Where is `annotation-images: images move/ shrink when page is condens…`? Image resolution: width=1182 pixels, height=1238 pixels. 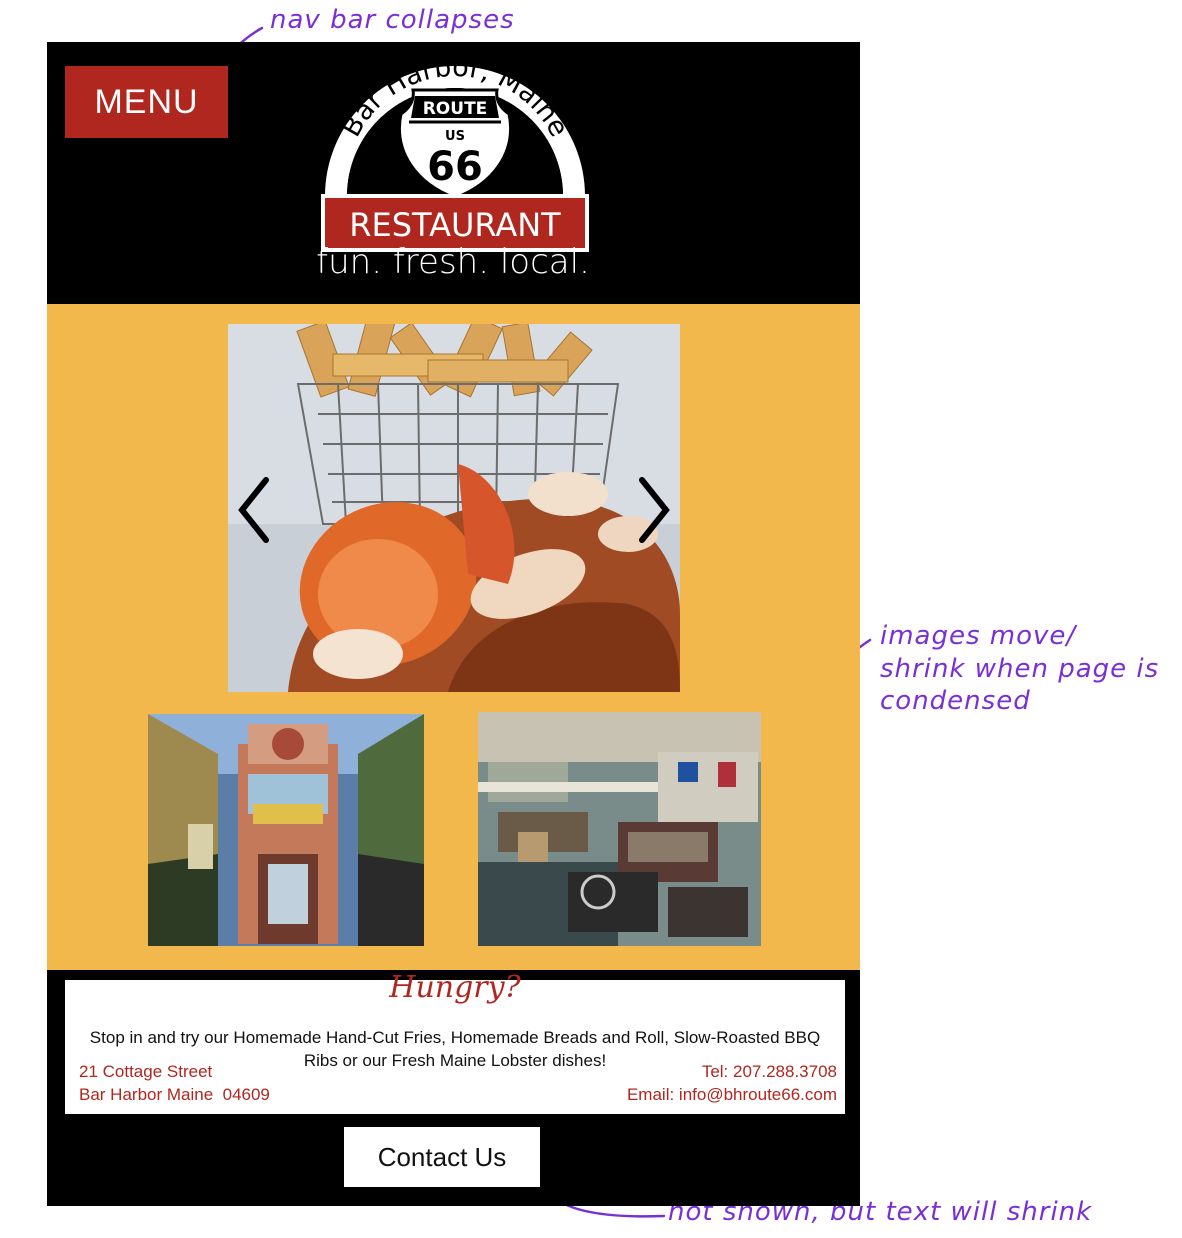
annotation-images: images move/ shrink when page is condens… is located at coordinates (1020, 668).